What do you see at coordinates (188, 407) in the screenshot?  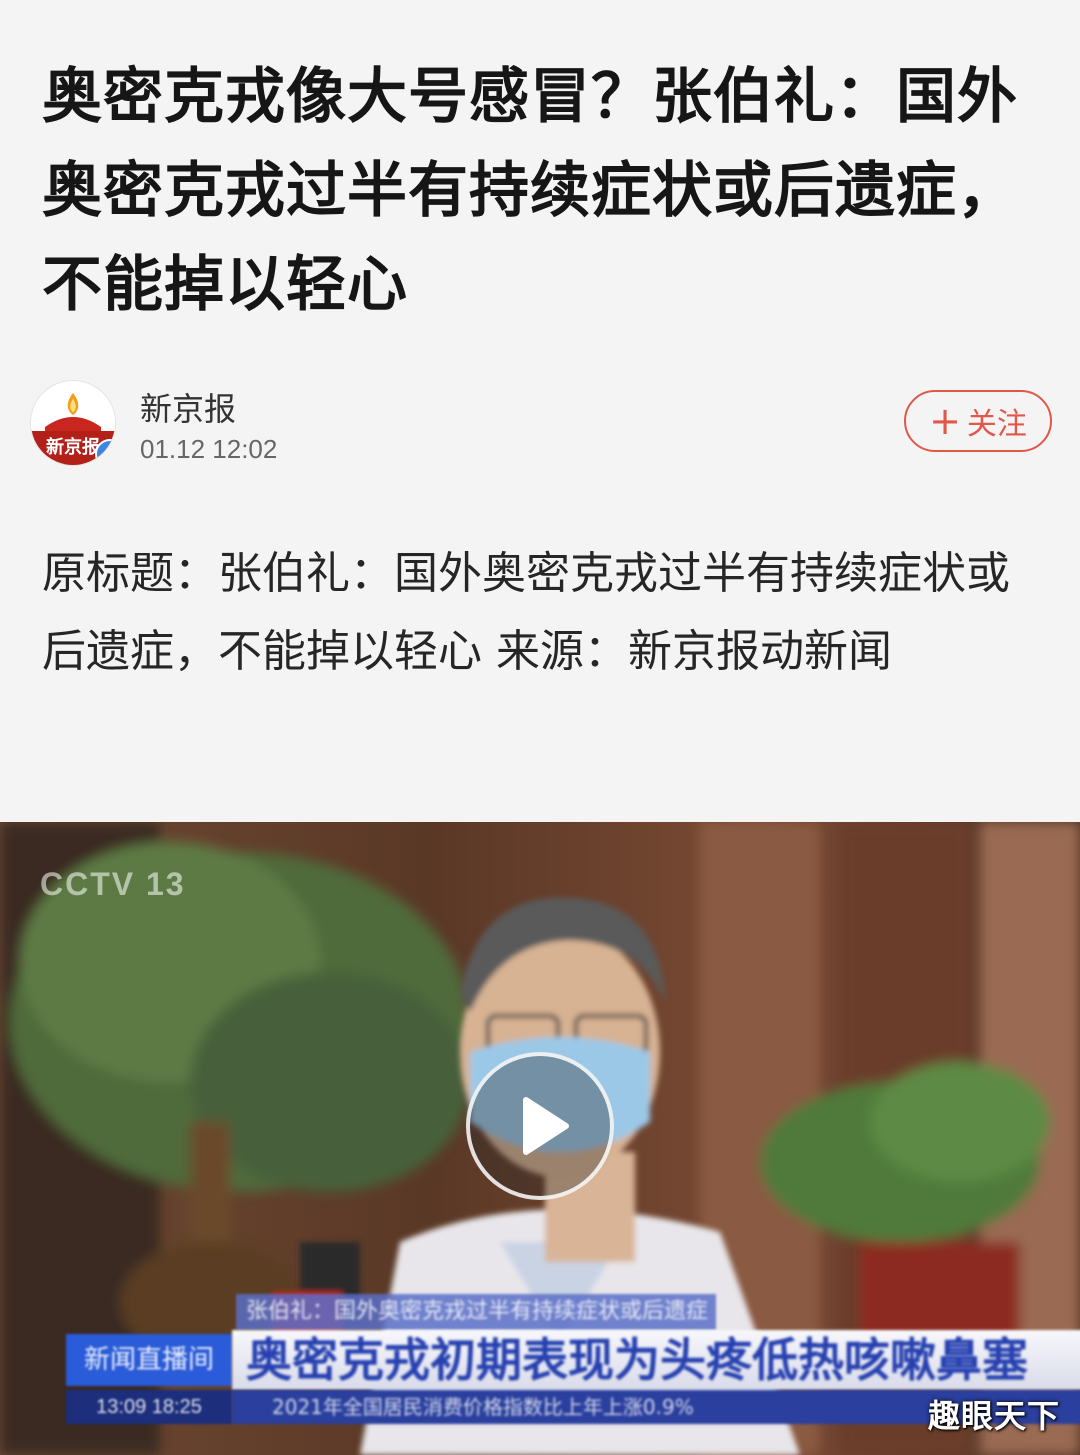 I see `author-name: 新京报` at bounding box center [188, 407].